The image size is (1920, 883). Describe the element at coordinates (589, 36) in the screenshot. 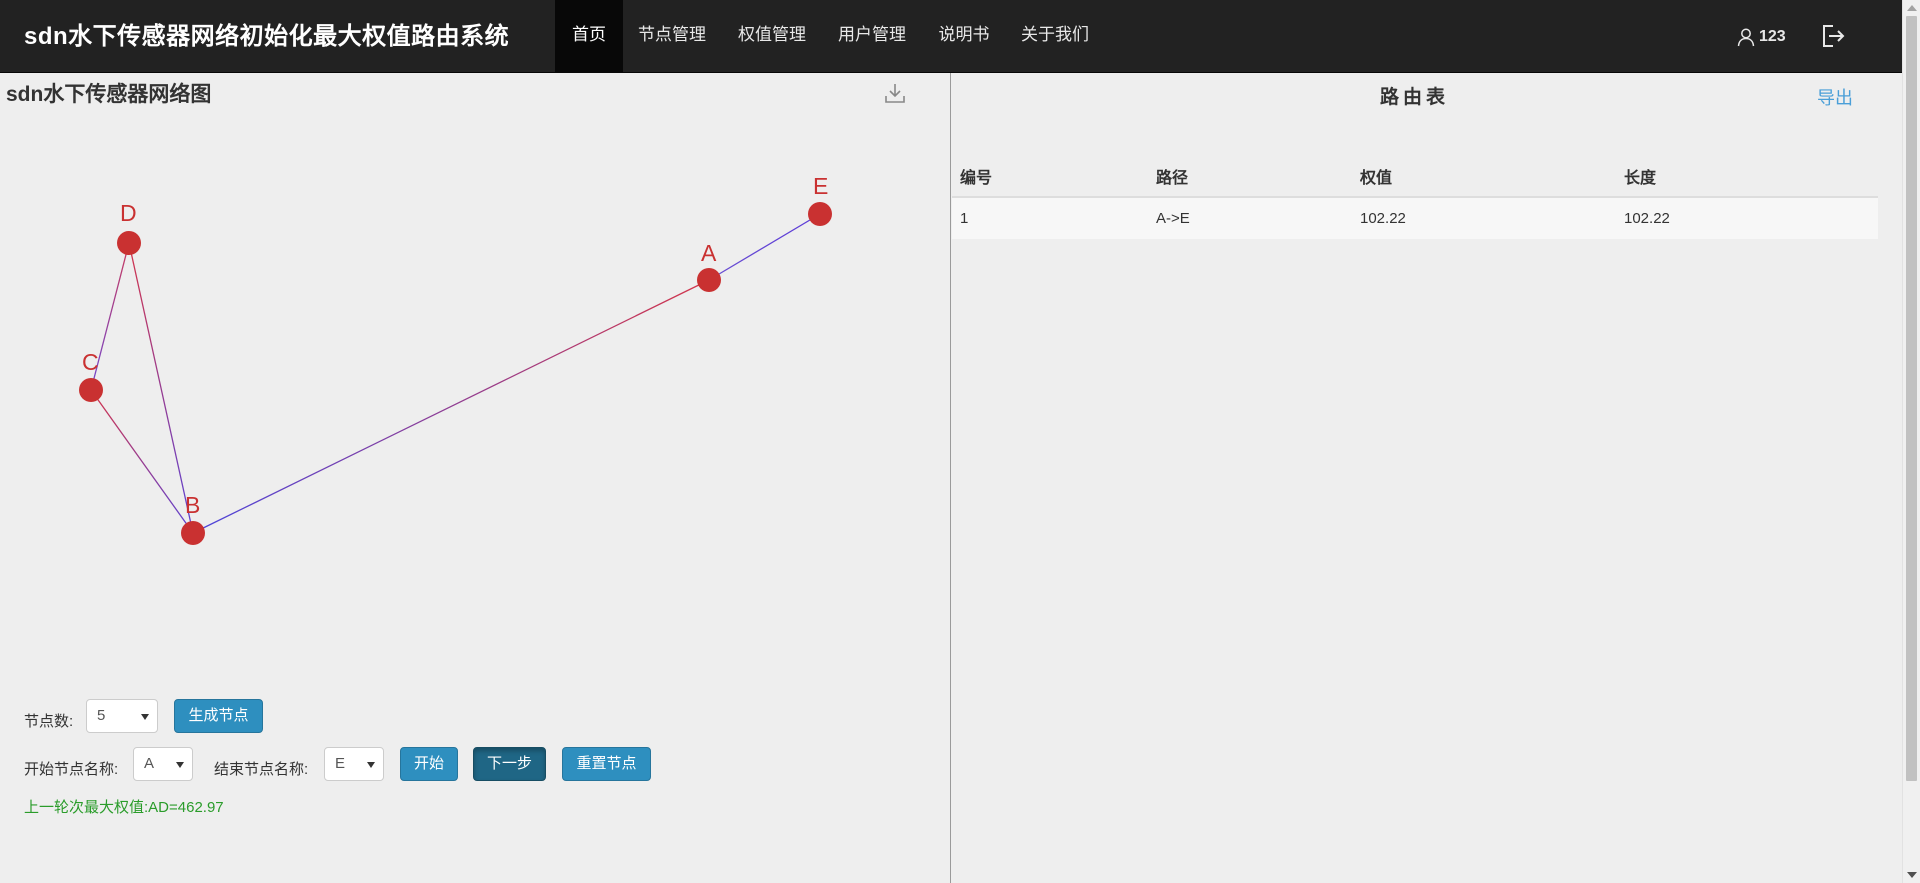

I see `nav-home: 首页` at that location.